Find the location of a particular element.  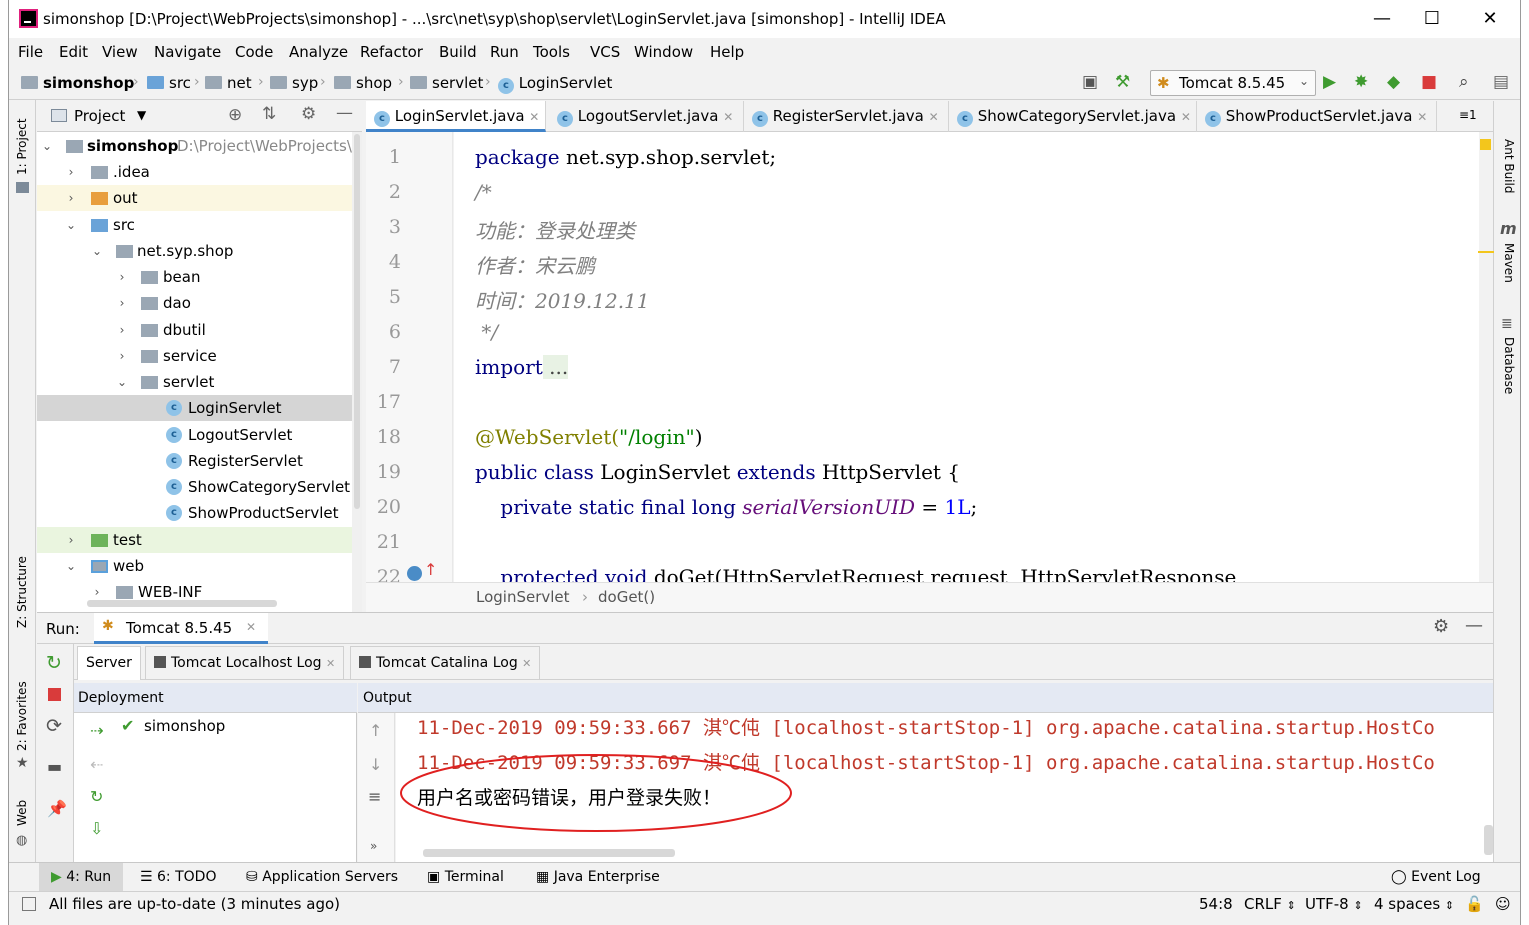

tree-item-logoutservlet: c LogoutServlet is located at coordinates (199, 435).